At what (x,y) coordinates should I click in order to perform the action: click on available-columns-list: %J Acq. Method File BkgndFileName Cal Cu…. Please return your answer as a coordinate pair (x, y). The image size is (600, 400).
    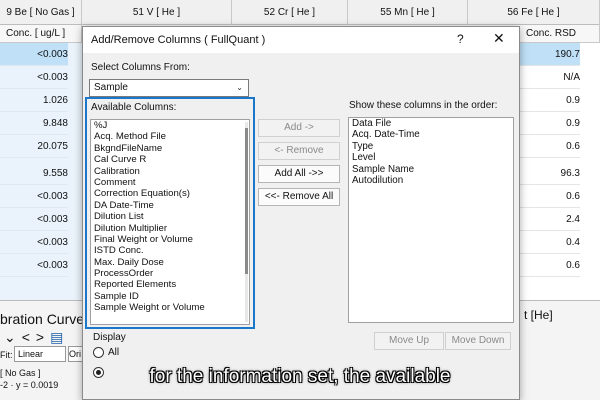
    Looking at the image, I should click on (170, 222).